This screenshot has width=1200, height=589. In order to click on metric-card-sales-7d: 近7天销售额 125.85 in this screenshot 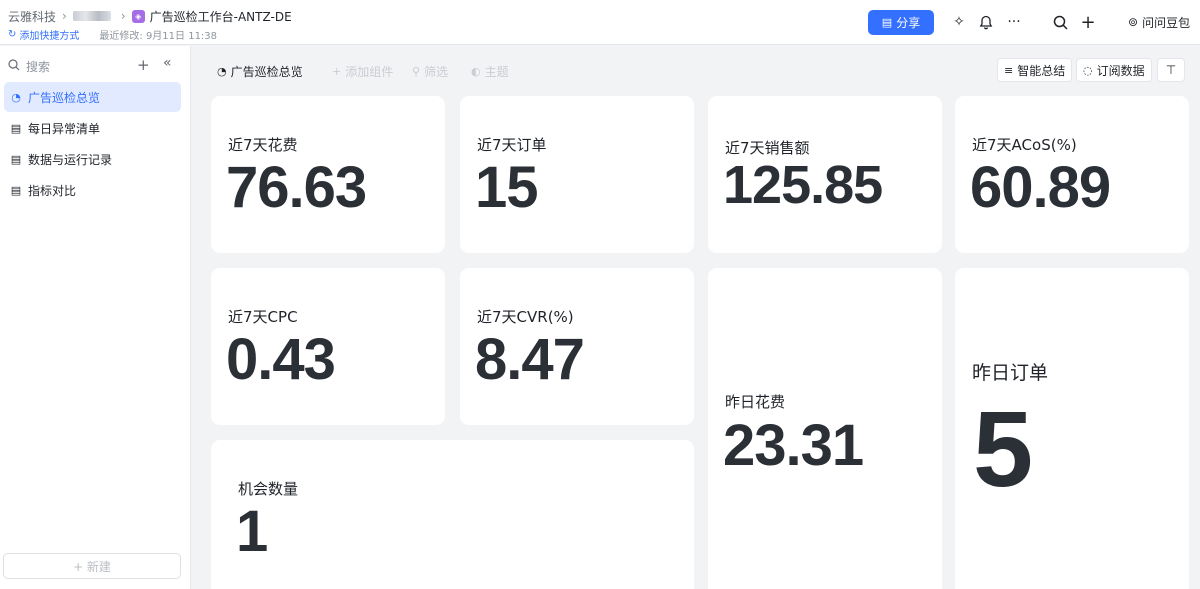, I will do `click(825, 174)`.